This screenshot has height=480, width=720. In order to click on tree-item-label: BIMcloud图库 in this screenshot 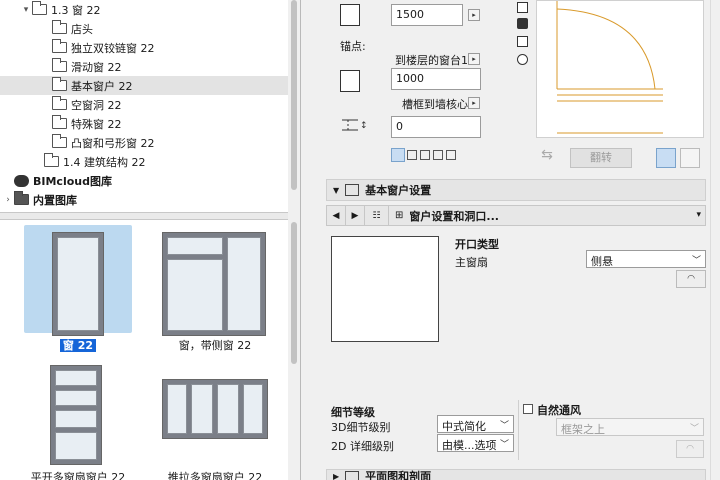, I will do `click(72, 181)`.